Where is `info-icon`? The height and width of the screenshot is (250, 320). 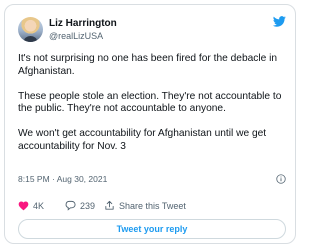
info-icon is located at coordinates (281, 179).